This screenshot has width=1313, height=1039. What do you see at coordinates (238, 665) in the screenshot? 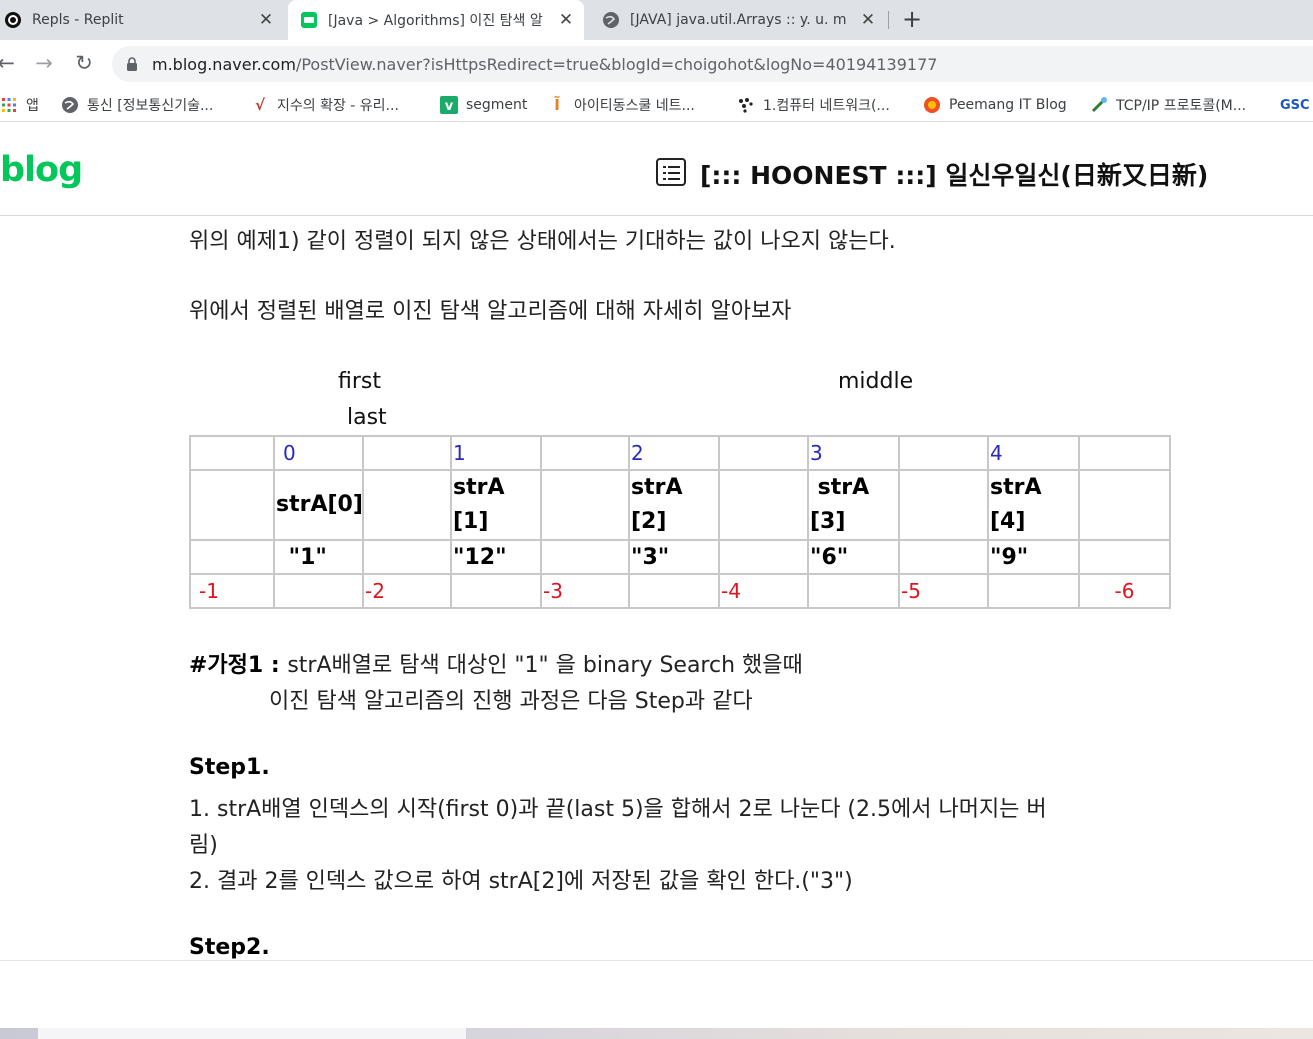
I see `hypothesis-label: #가정1 :` at bounding box center [238, 665].